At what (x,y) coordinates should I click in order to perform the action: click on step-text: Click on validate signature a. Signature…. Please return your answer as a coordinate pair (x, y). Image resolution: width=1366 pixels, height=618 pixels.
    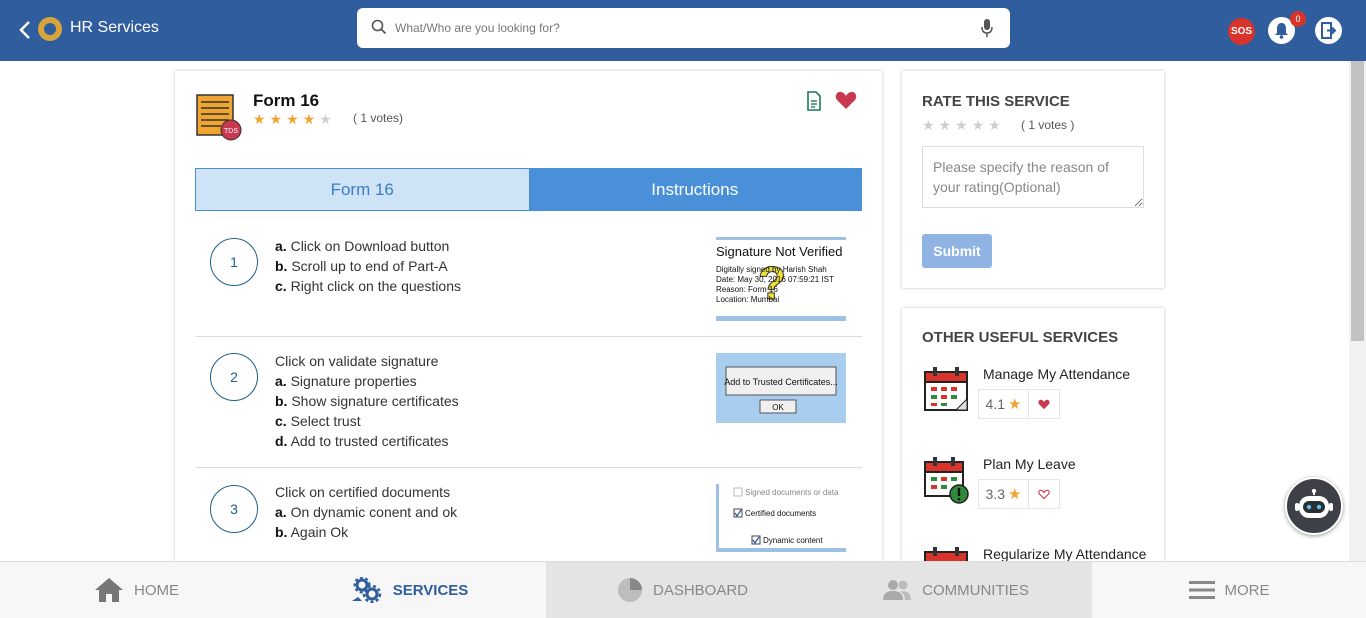
    Looking at the image, I should click on (367, 401).